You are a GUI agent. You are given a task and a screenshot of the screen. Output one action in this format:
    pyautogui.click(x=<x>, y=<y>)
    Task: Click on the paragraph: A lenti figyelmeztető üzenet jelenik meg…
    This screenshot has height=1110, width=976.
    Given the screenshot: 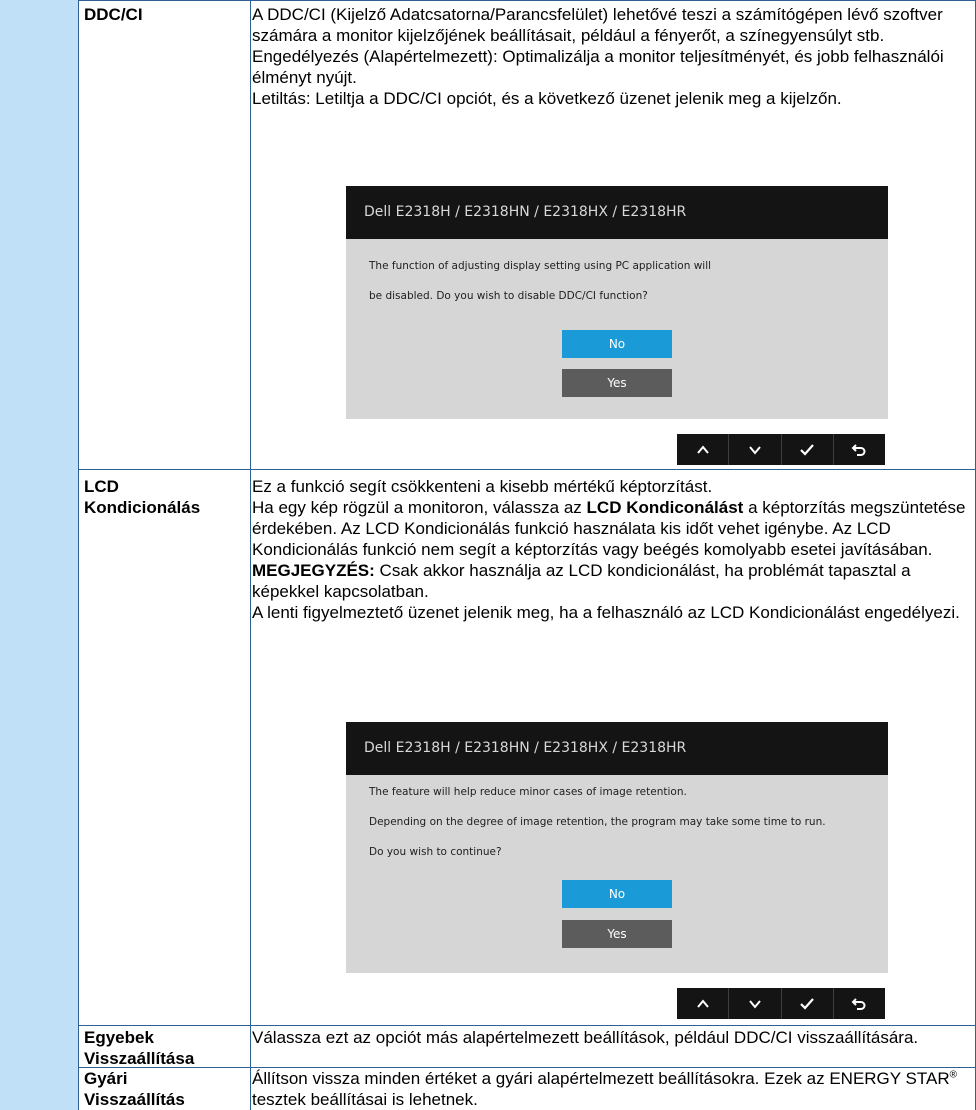 What is the action you would take?
    pyautogui.click(x=606, y=612)
    